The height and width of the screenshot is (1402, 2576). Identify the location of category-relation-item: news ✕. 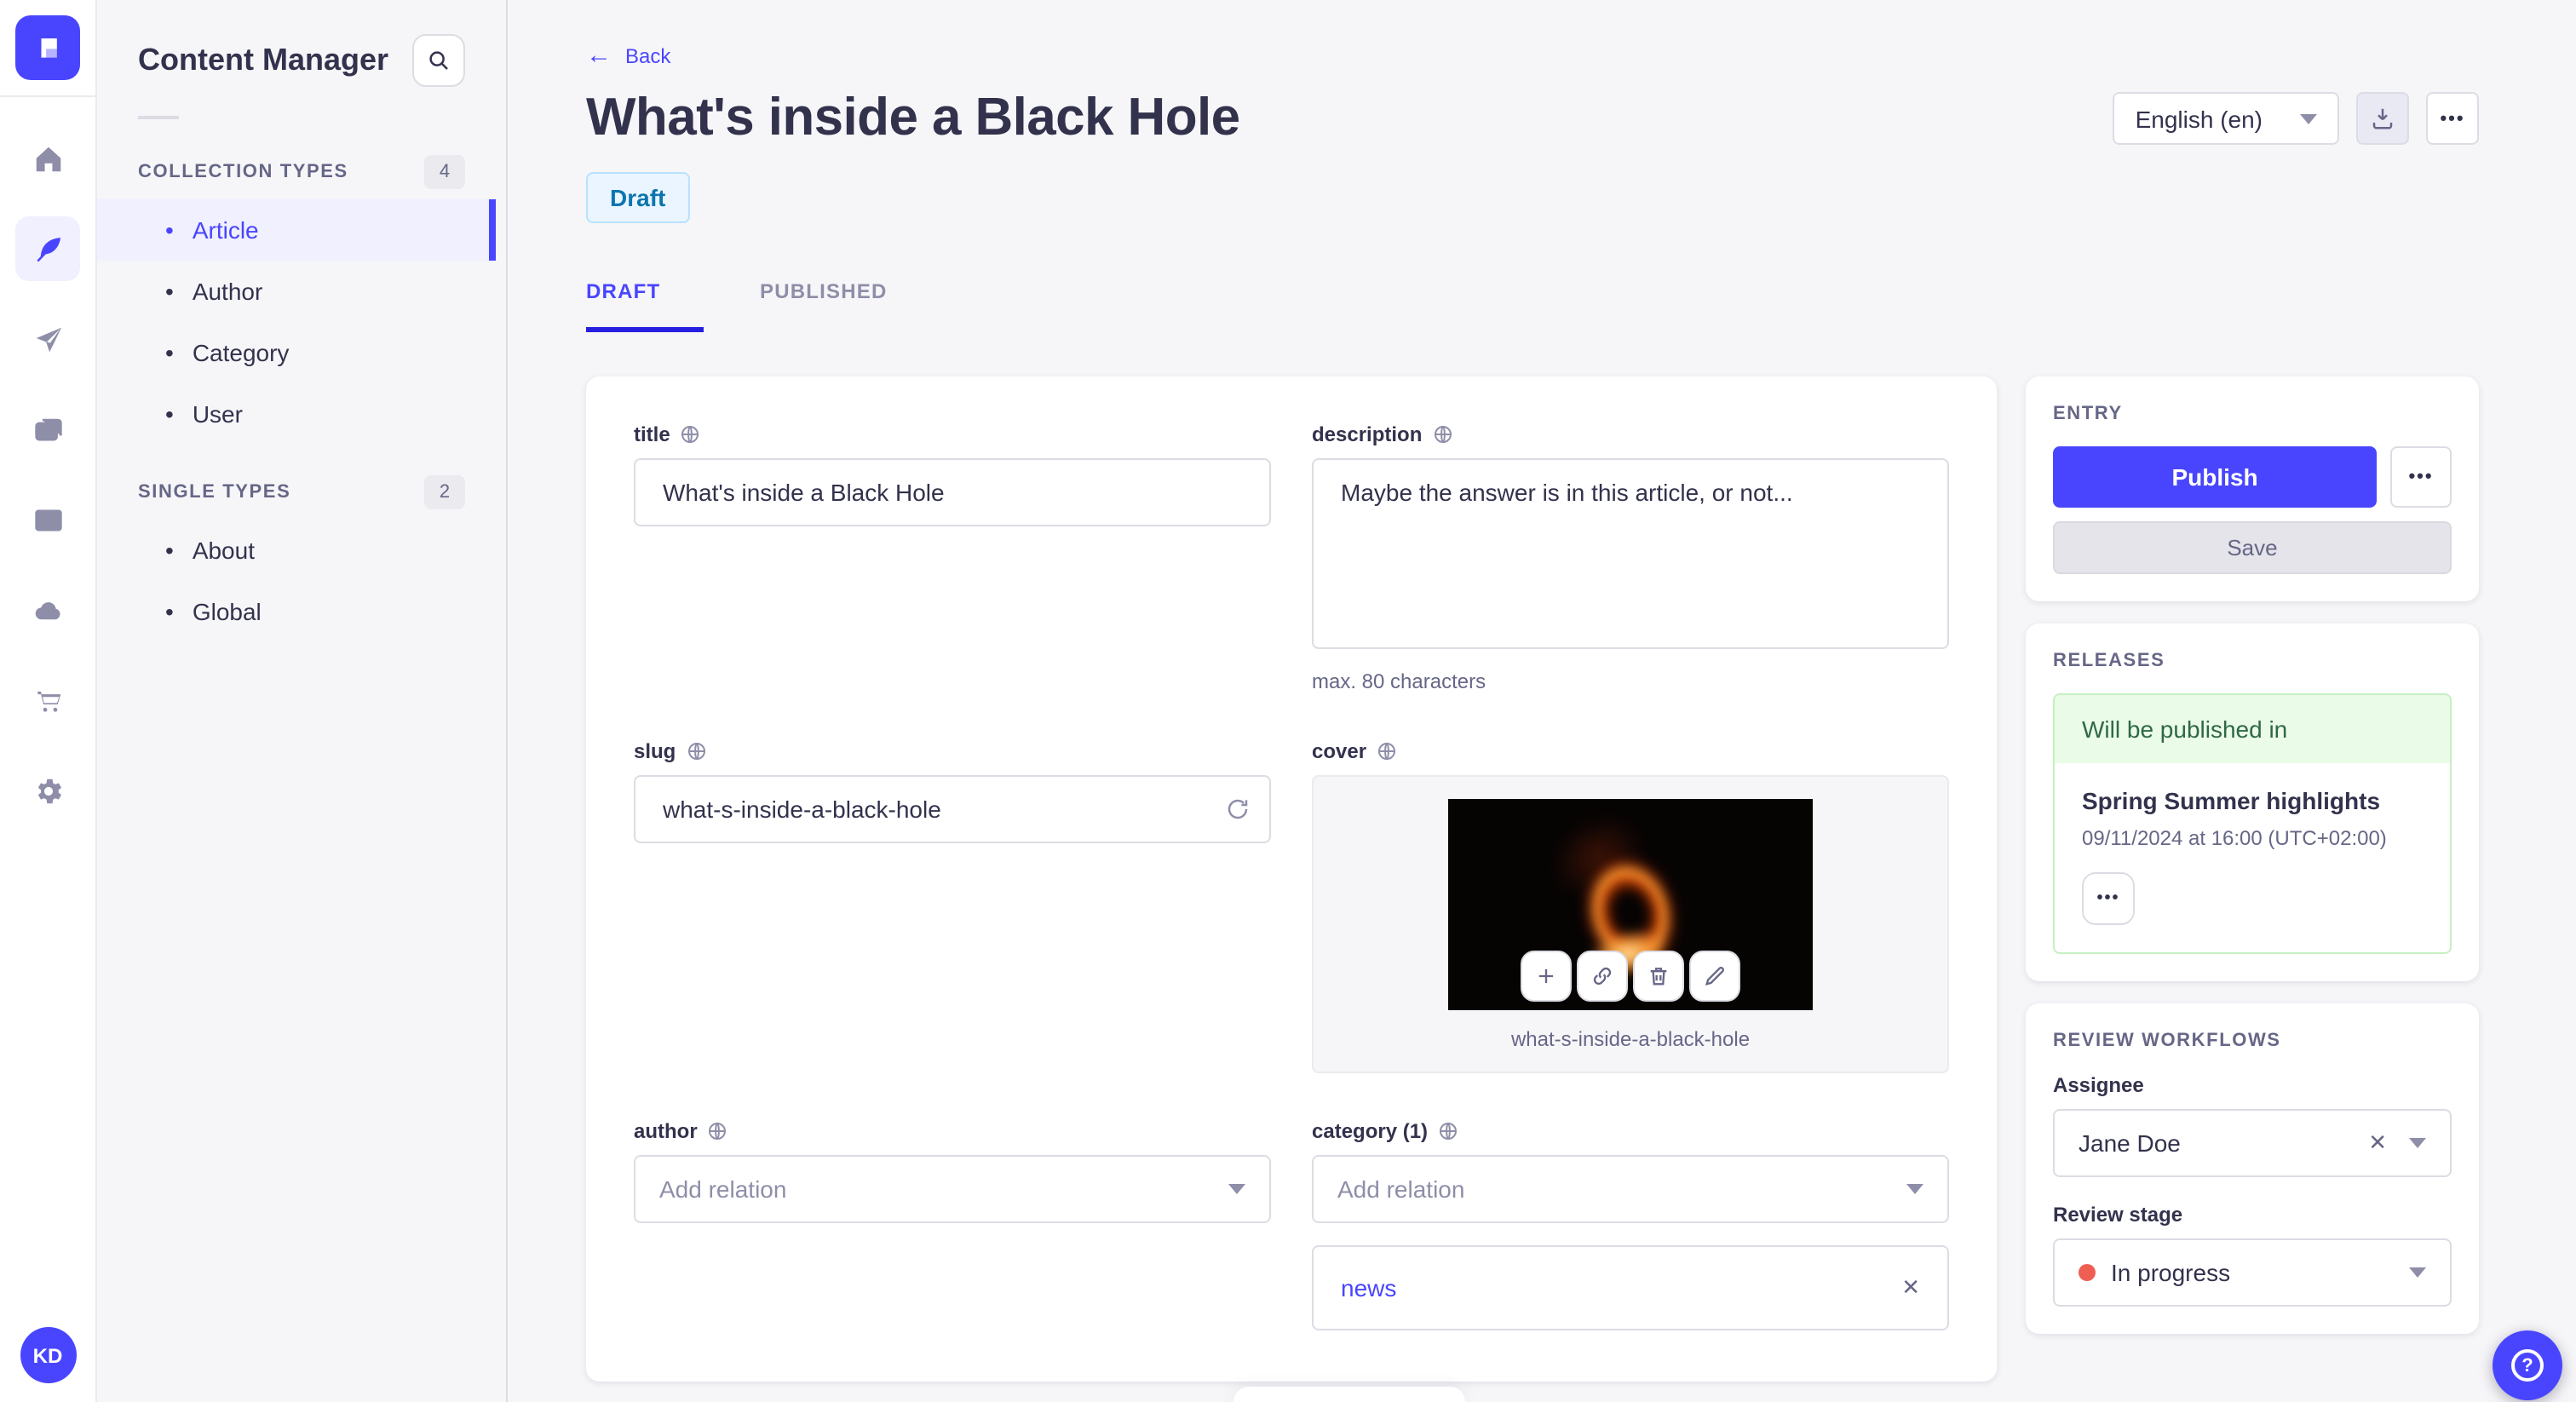
(1631, 1287).